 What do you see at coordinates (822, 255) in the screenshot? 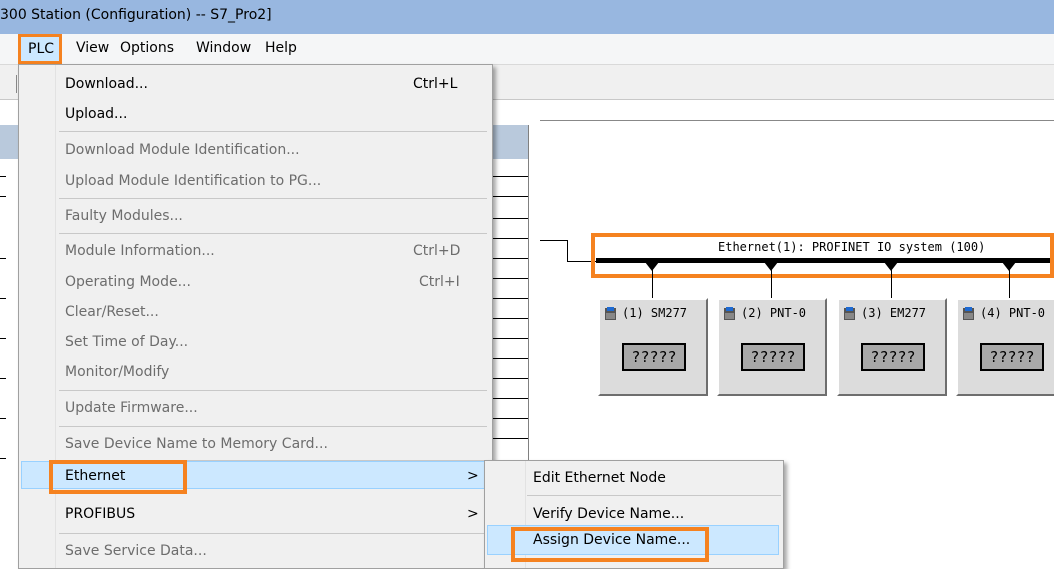
I see `bus-highlight-outline` at bounding box center [822, 255].